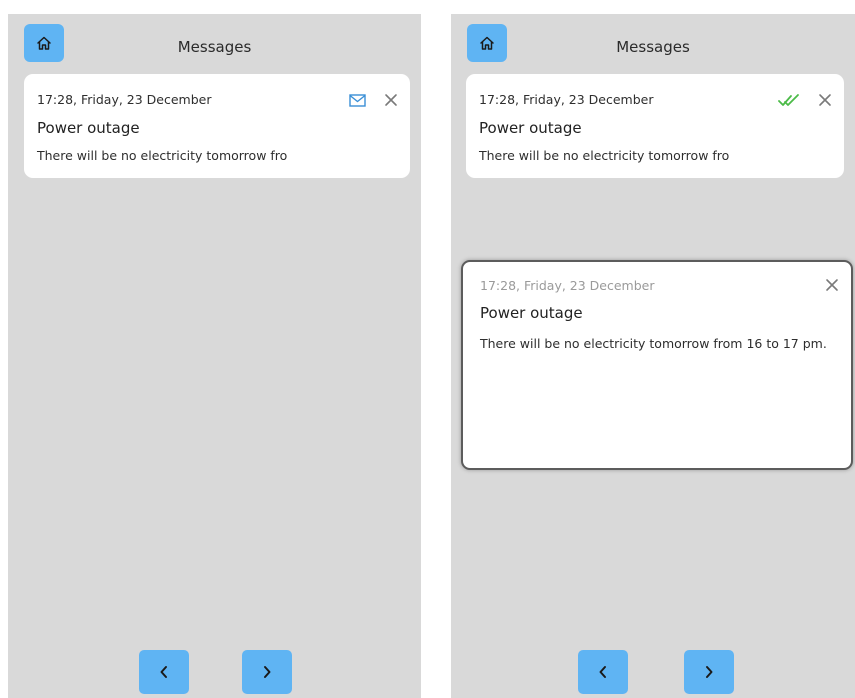 The height and width of the screenshot is (698, 855). What do you see at coordinates (567, 285) in the screenshot?
I see `popup-timestamp: 17:28, Friday, 23 December` at bounding box center [567, 285].